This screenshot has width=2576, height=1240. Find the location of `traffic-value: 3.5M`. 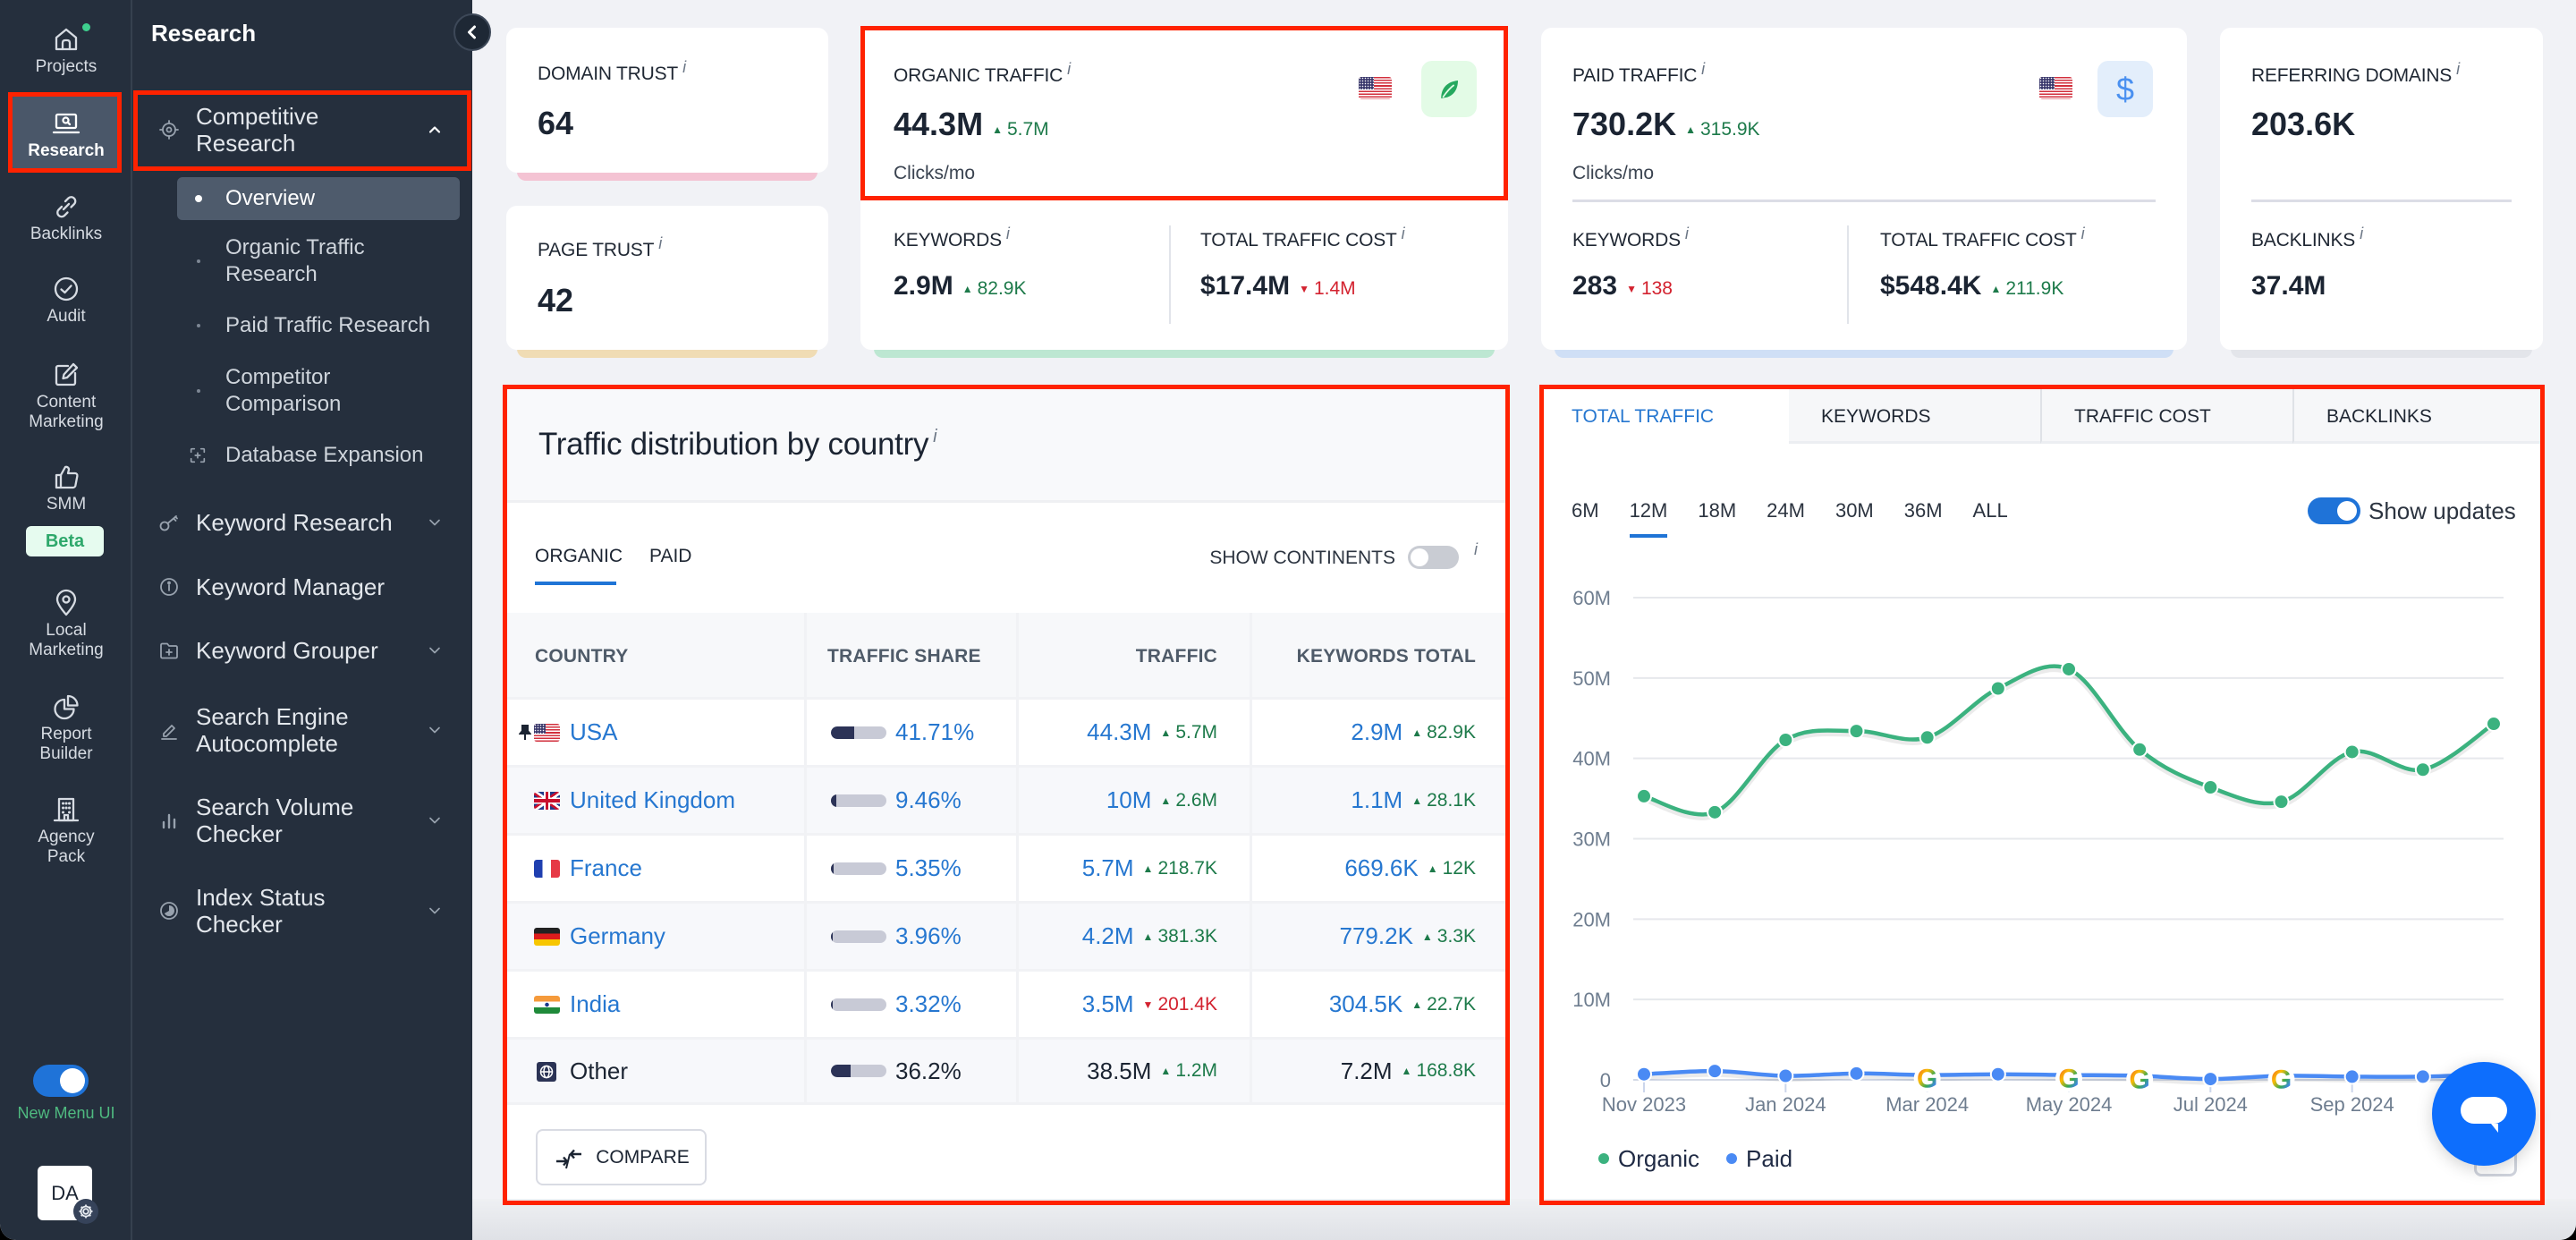

traffic-value: 3.5M is located at coordinates (1108, 1004).